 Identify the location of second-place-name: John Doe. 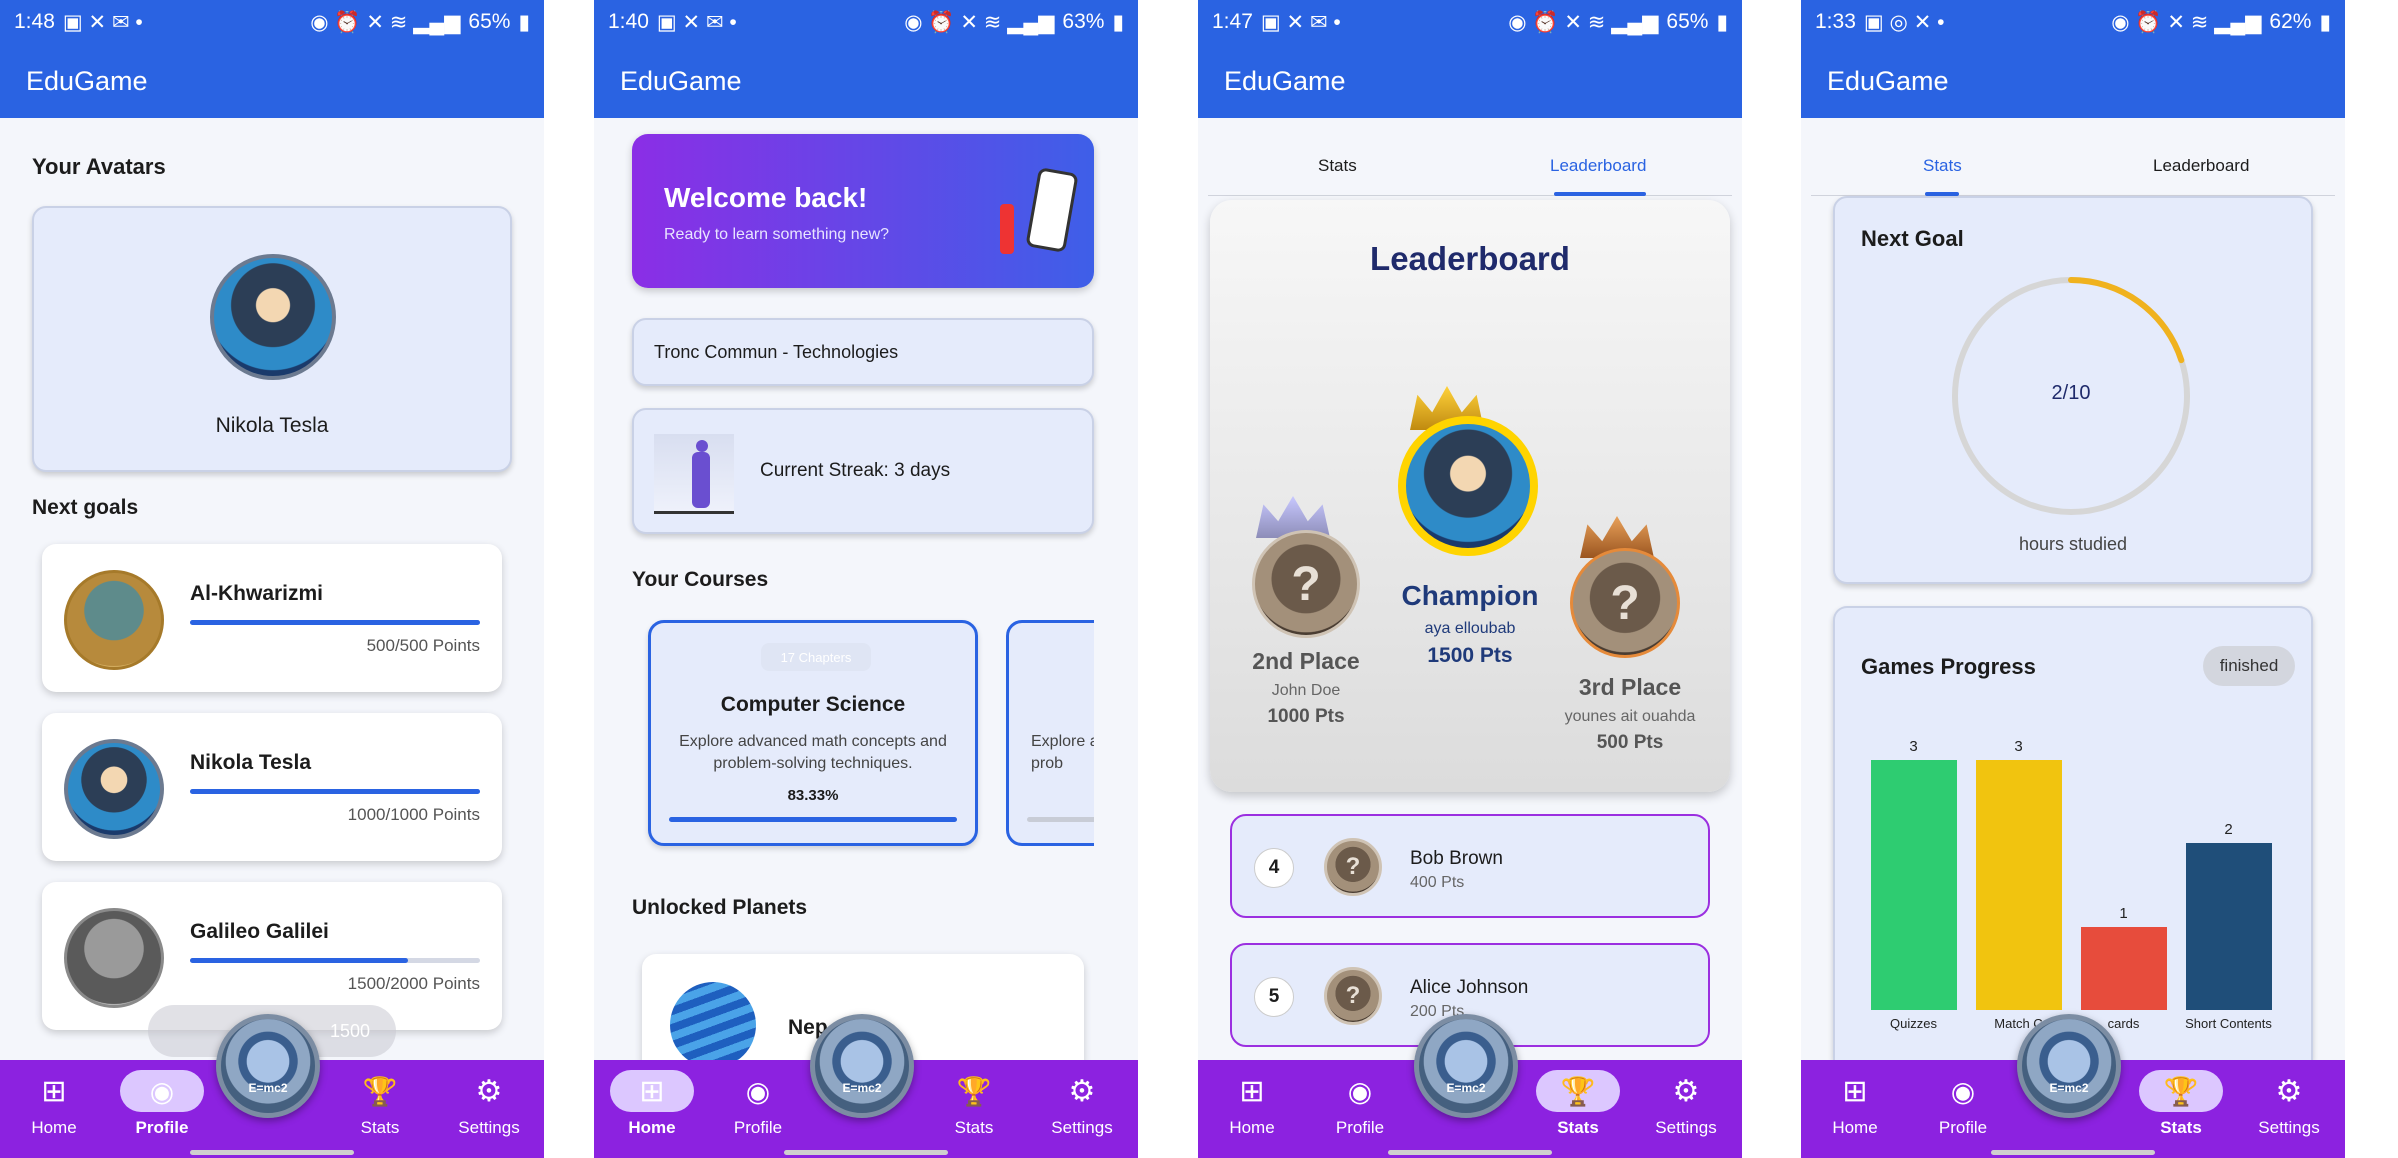
(1306, 690).